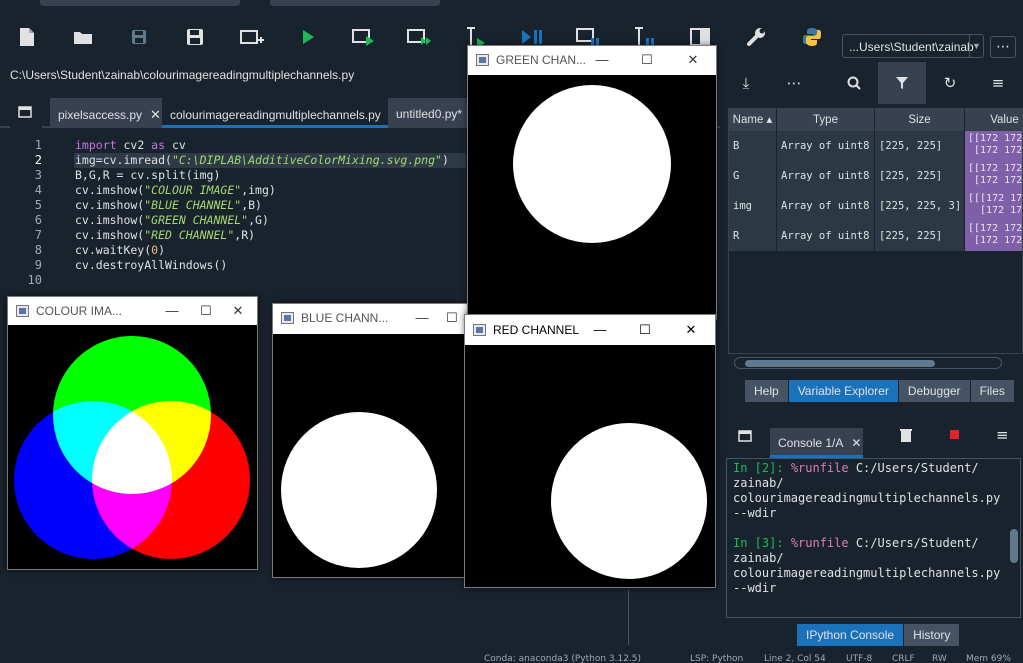 This screenshot has height=663, width=1023. I want to click on save-icon, so click(139, 37).